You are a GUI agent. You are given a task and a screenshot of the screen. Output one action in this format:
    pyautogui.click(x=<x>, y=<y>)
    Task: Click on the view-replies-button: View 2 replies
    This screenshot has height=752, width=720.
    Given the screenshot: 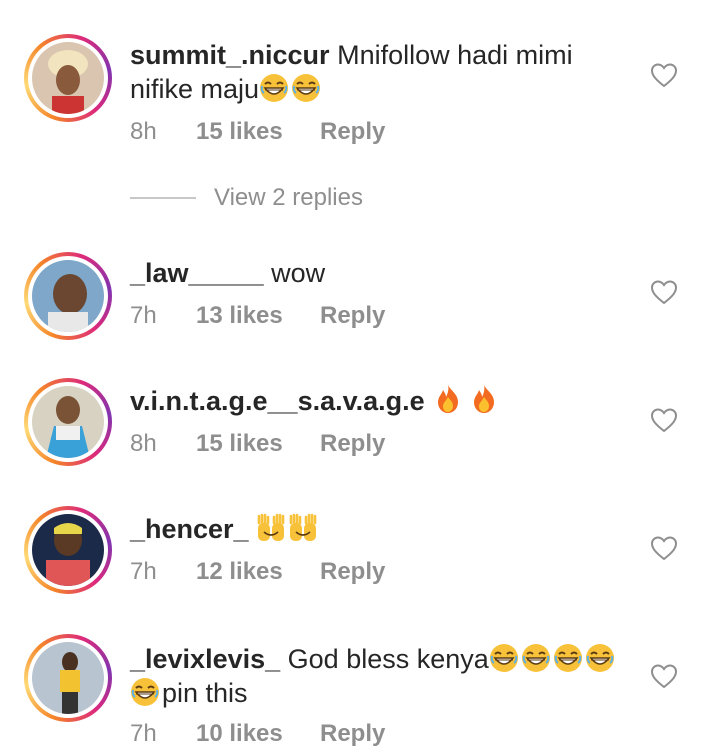 What is the action you would take?
    pyautogui.click(x=246, y=198)
    